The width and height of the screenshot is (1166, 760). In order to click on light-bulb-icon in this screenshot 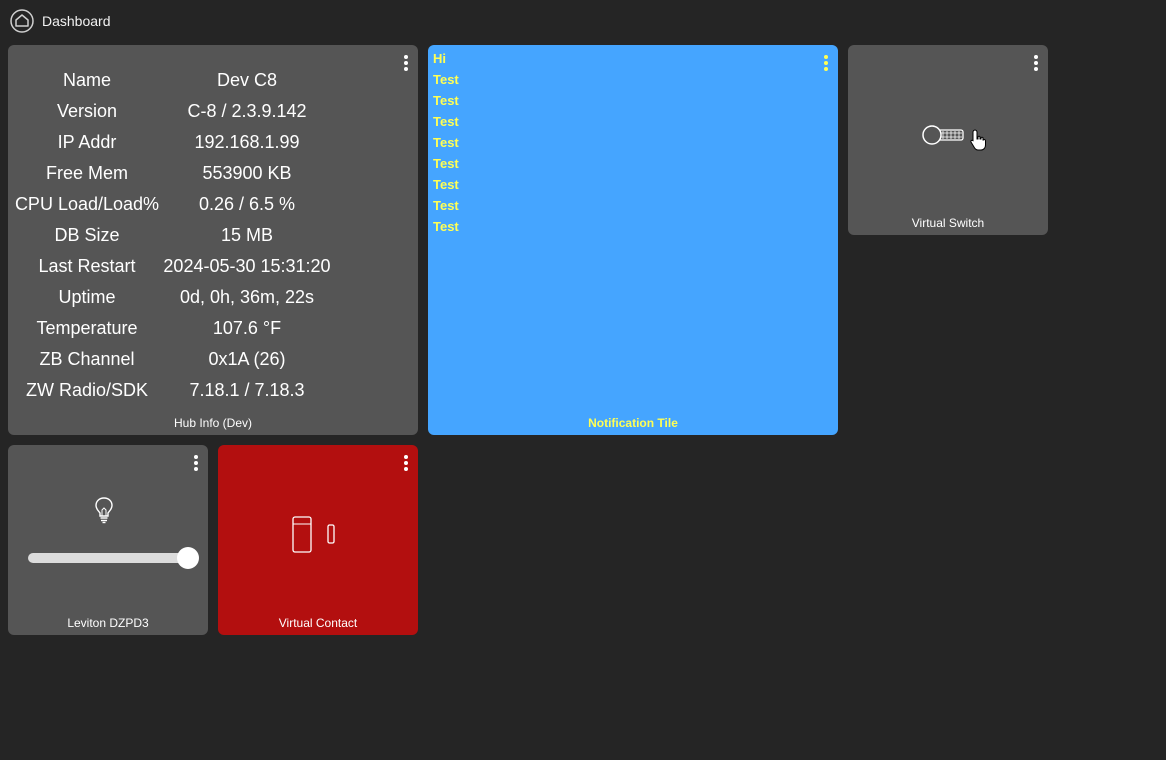, I will do `click(104, 510)`.